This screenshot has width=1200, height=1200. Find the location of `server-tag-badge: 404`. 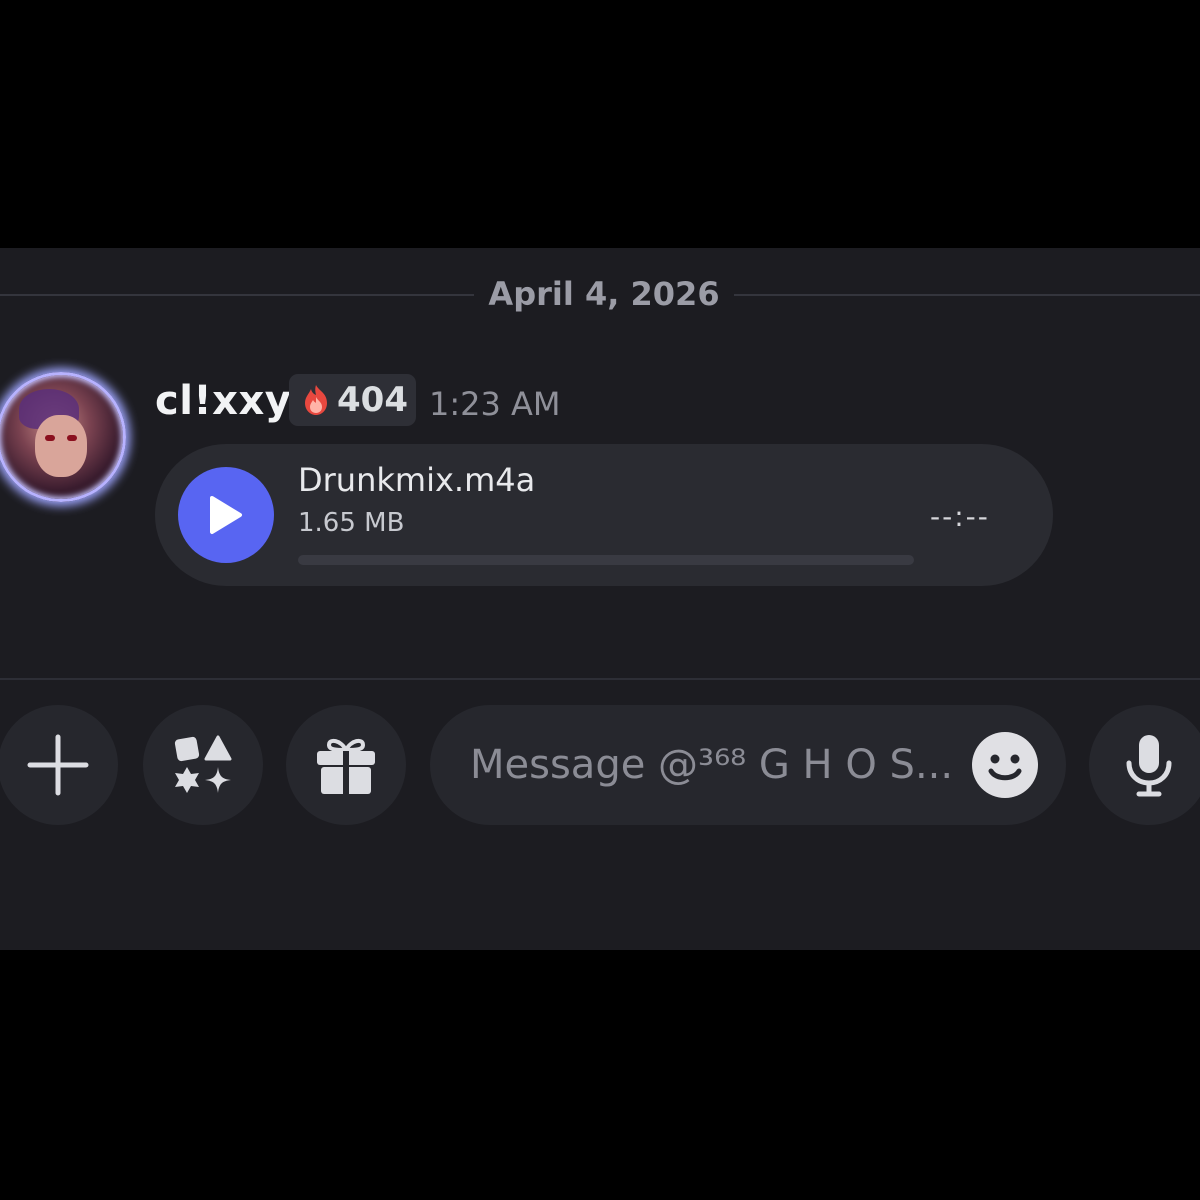

server-tag-badge: 404 is located at coordinates (352, 400).